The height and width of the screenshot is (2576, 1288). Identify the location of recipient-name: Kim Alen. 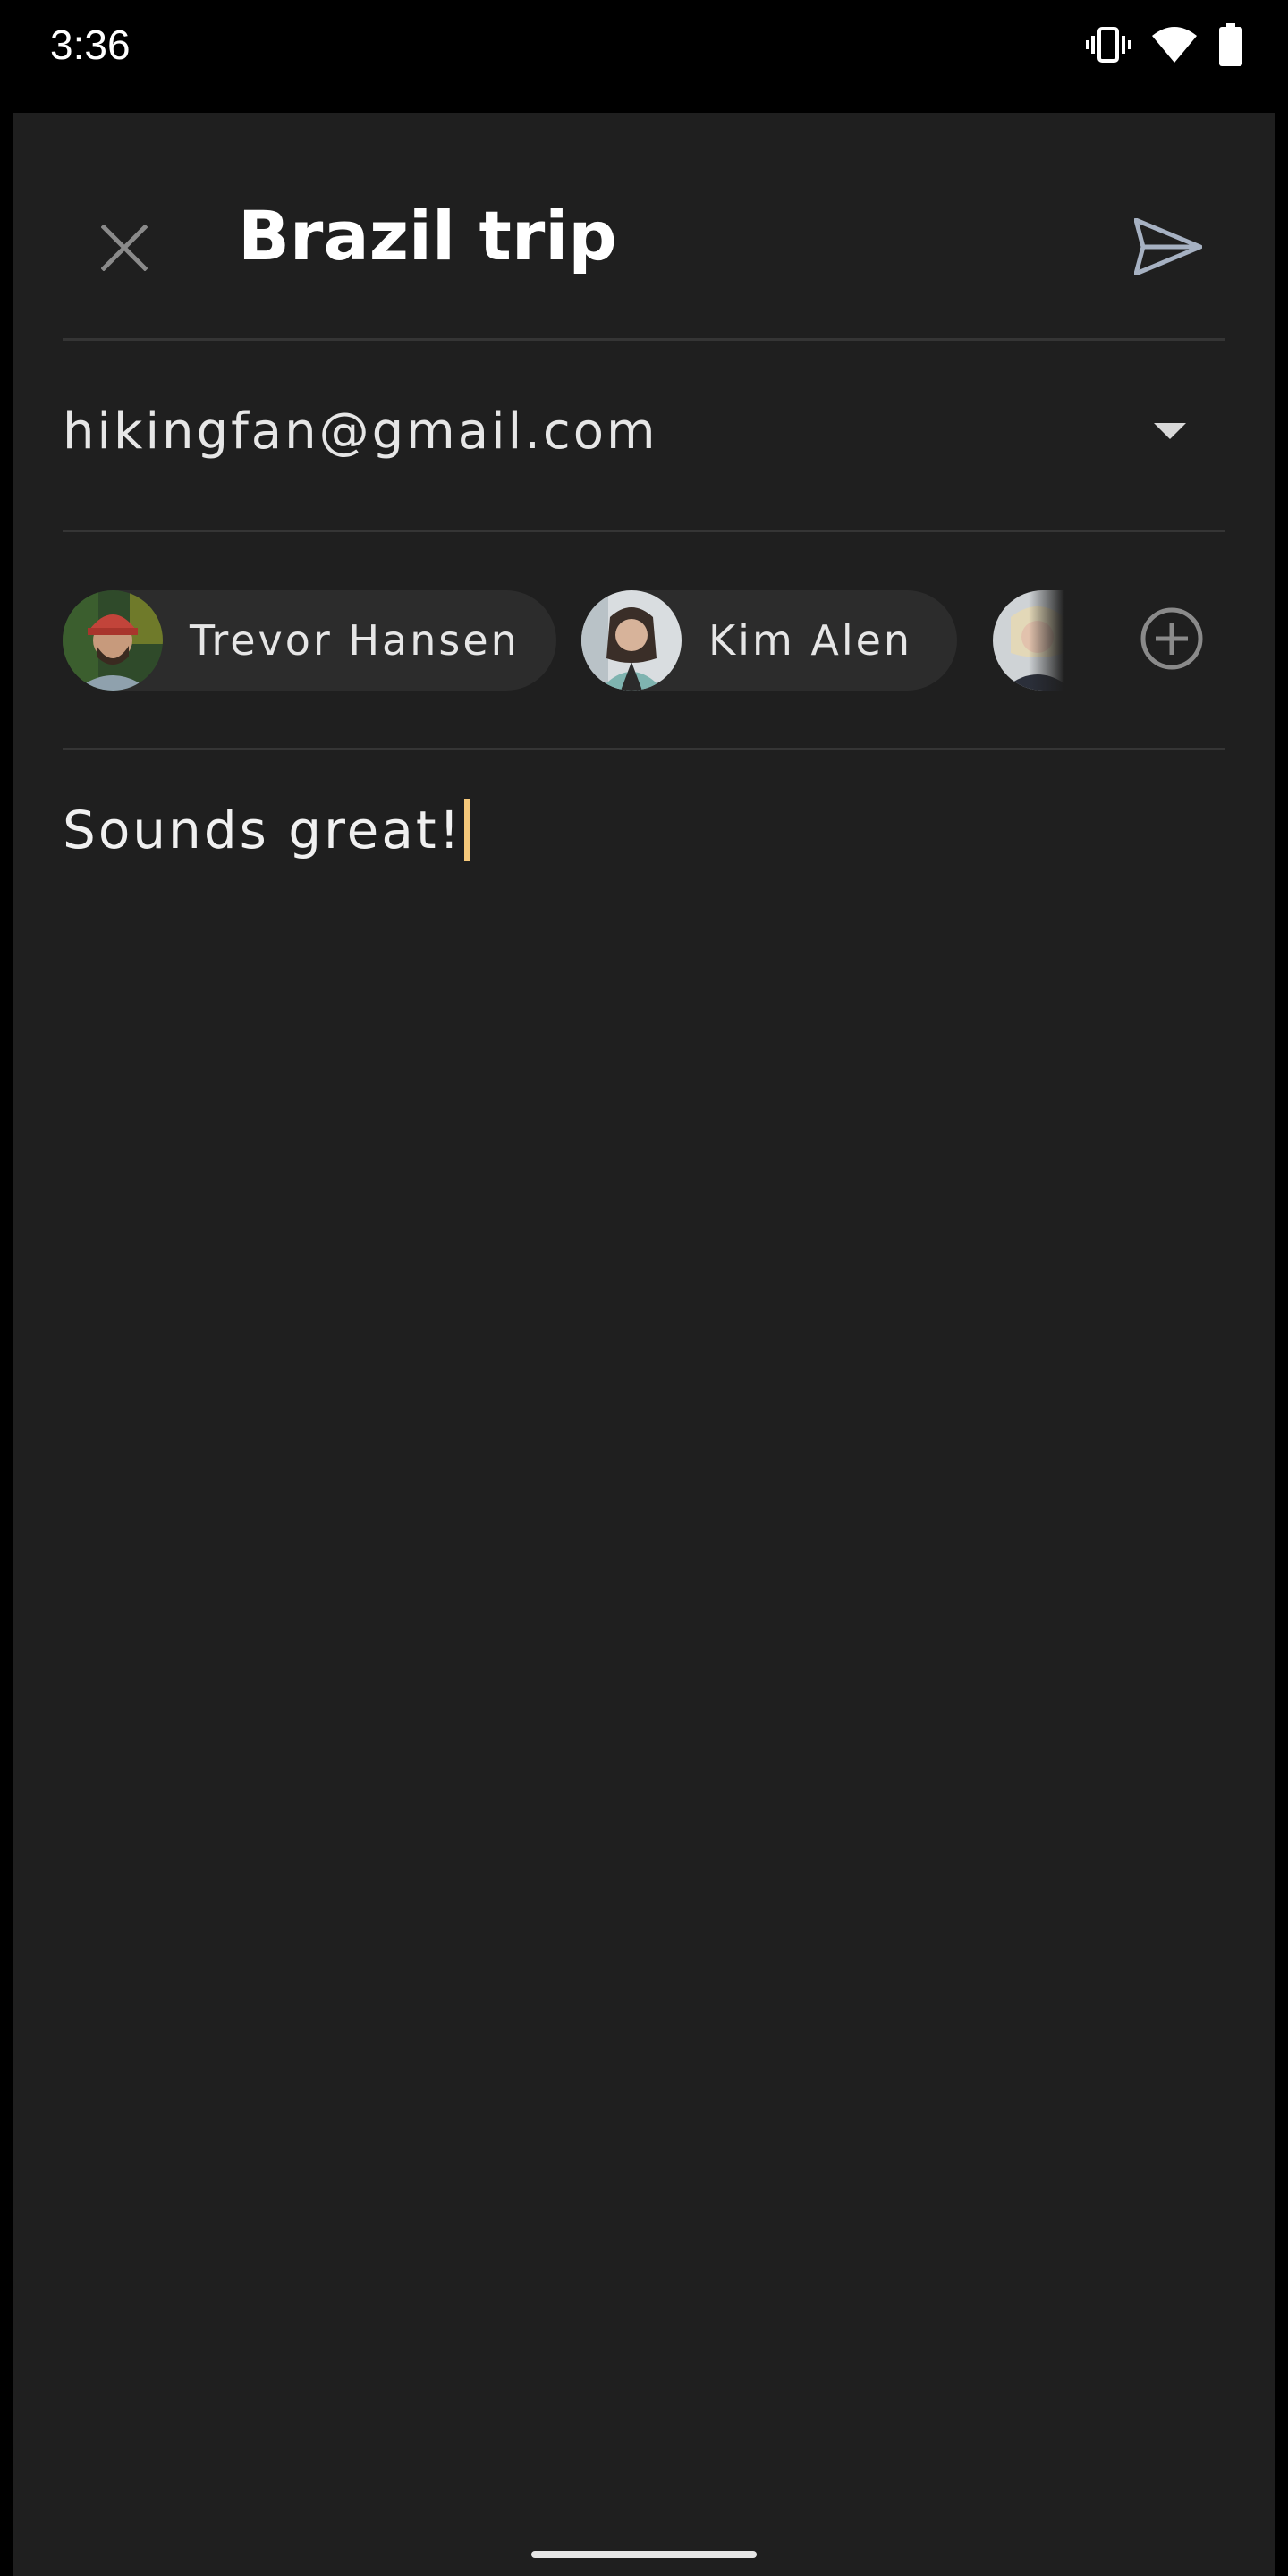
(810, 640).